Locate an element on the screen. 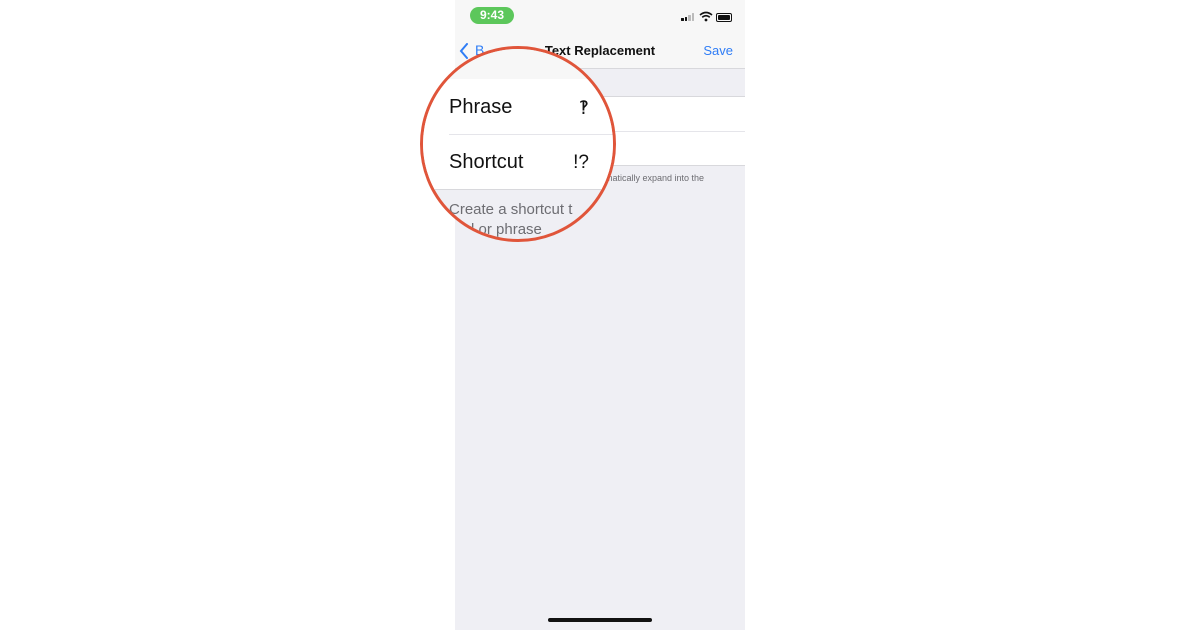 This screenshot has height=630, width=1200. shortcut-label: Shortcut is located at coordinates (486, 162).